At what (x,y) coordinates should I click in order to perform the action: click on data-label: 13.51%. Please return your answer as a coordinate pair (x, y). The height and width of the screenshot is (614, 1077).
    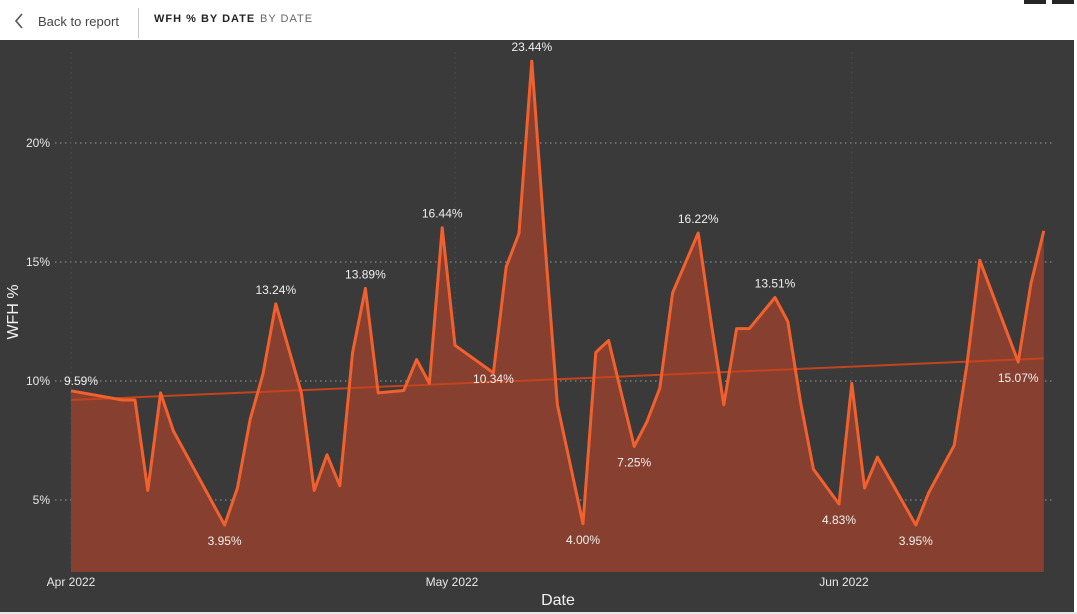
    Looking at the image, I should click on (775, 283).